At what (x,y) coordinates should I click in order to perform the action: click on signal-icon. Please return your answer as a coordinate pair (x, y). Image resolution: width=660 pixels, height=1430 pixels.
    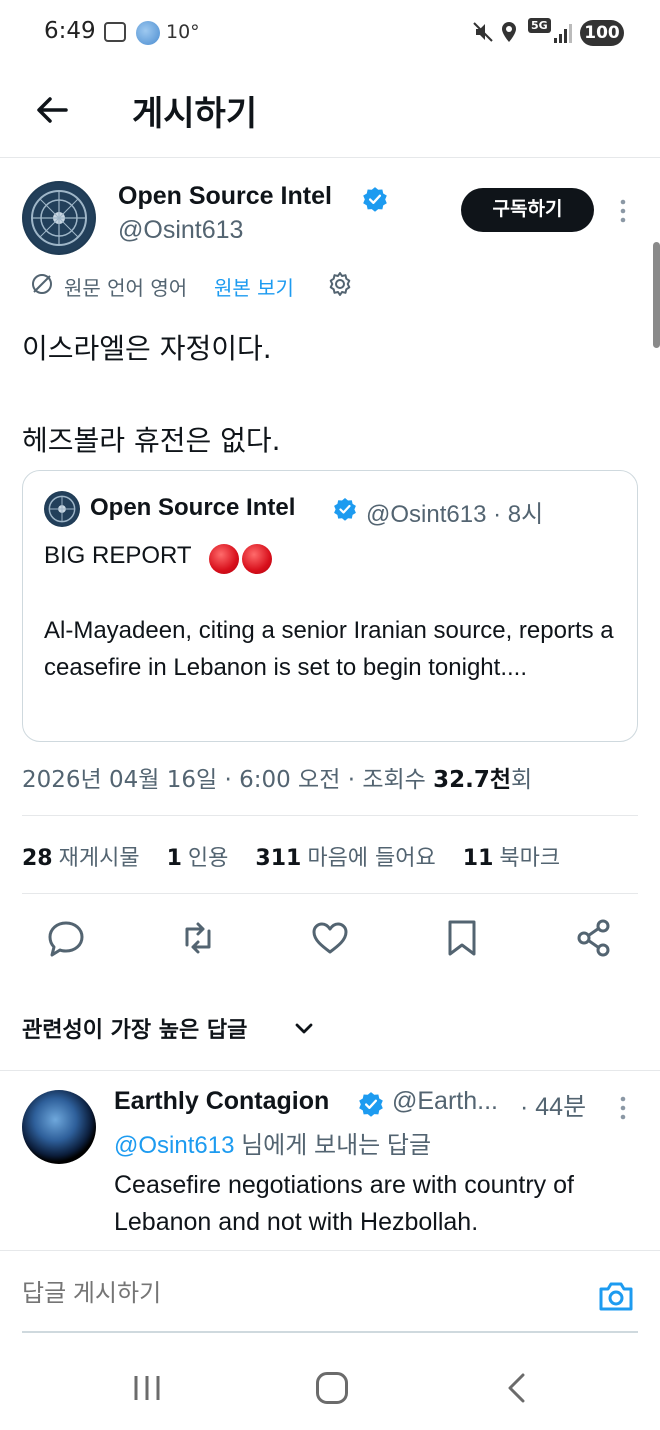
    Looking at the image, I should click on (563, 33).